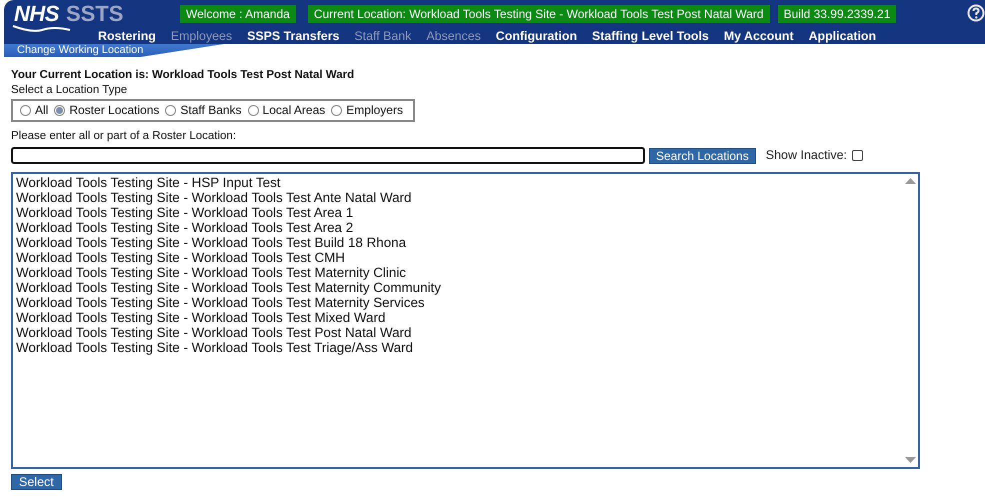  I want to click on menu-item: Rostering, so click(127, 35).